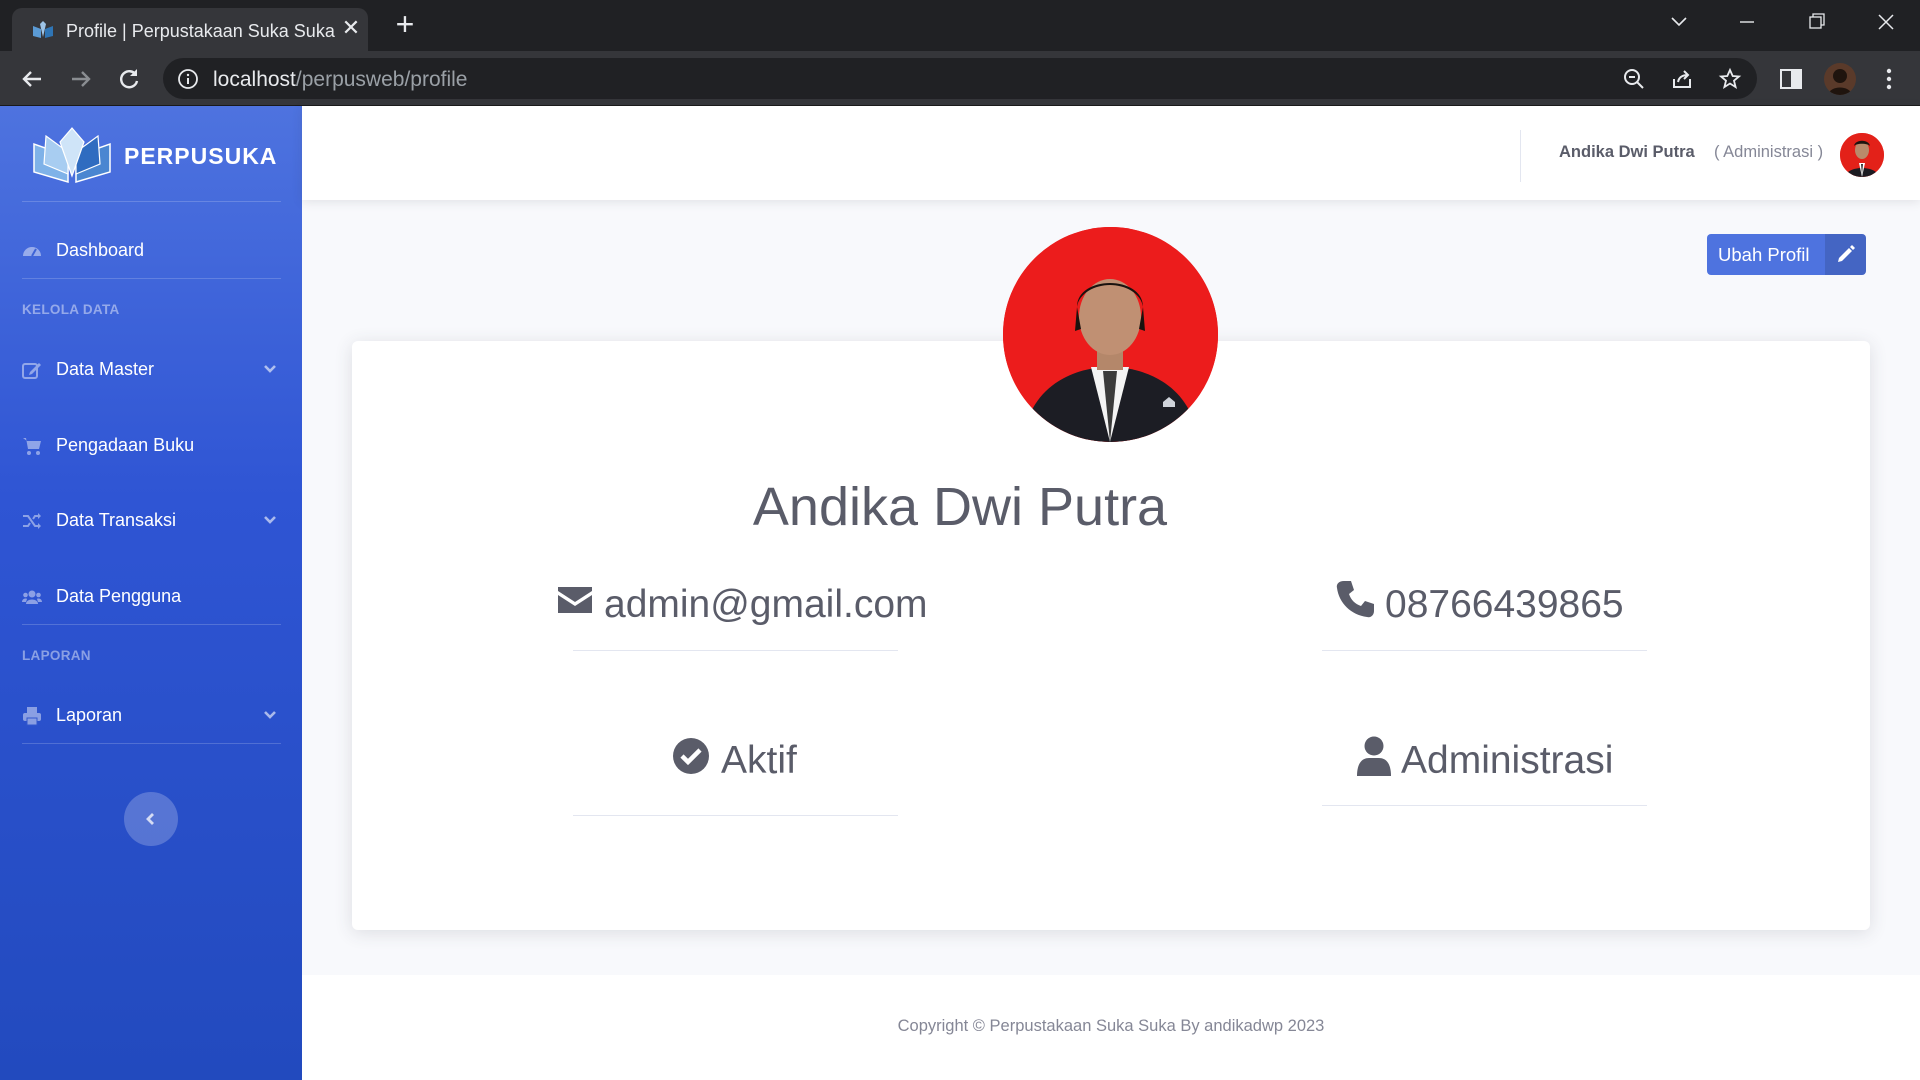 The height and width of the screenshot is (1080, 1920). What do you see at coordinates (1889, 79) in the screenshot?
I see `browser-menu-icon` at bounding box center [1889, 79].